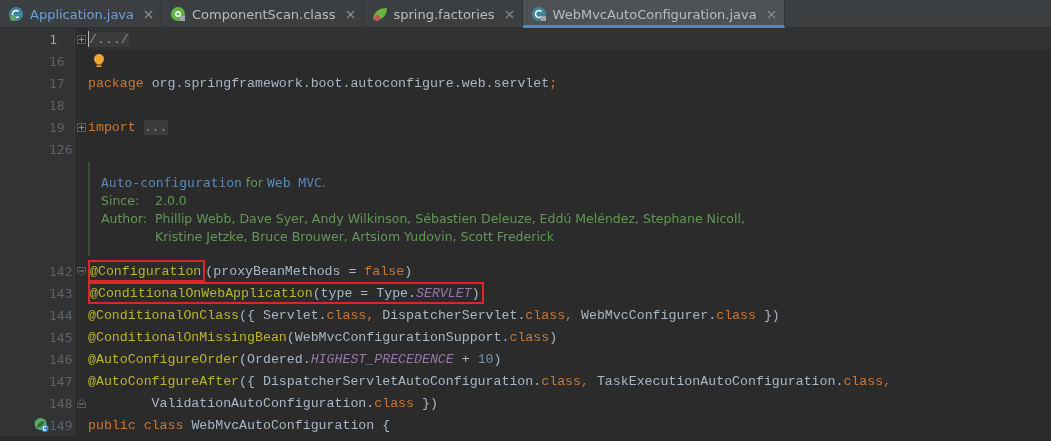  Describe the element at coordinates (99, 61) in the screenshot. I see `lightbulb-icon` at that location.